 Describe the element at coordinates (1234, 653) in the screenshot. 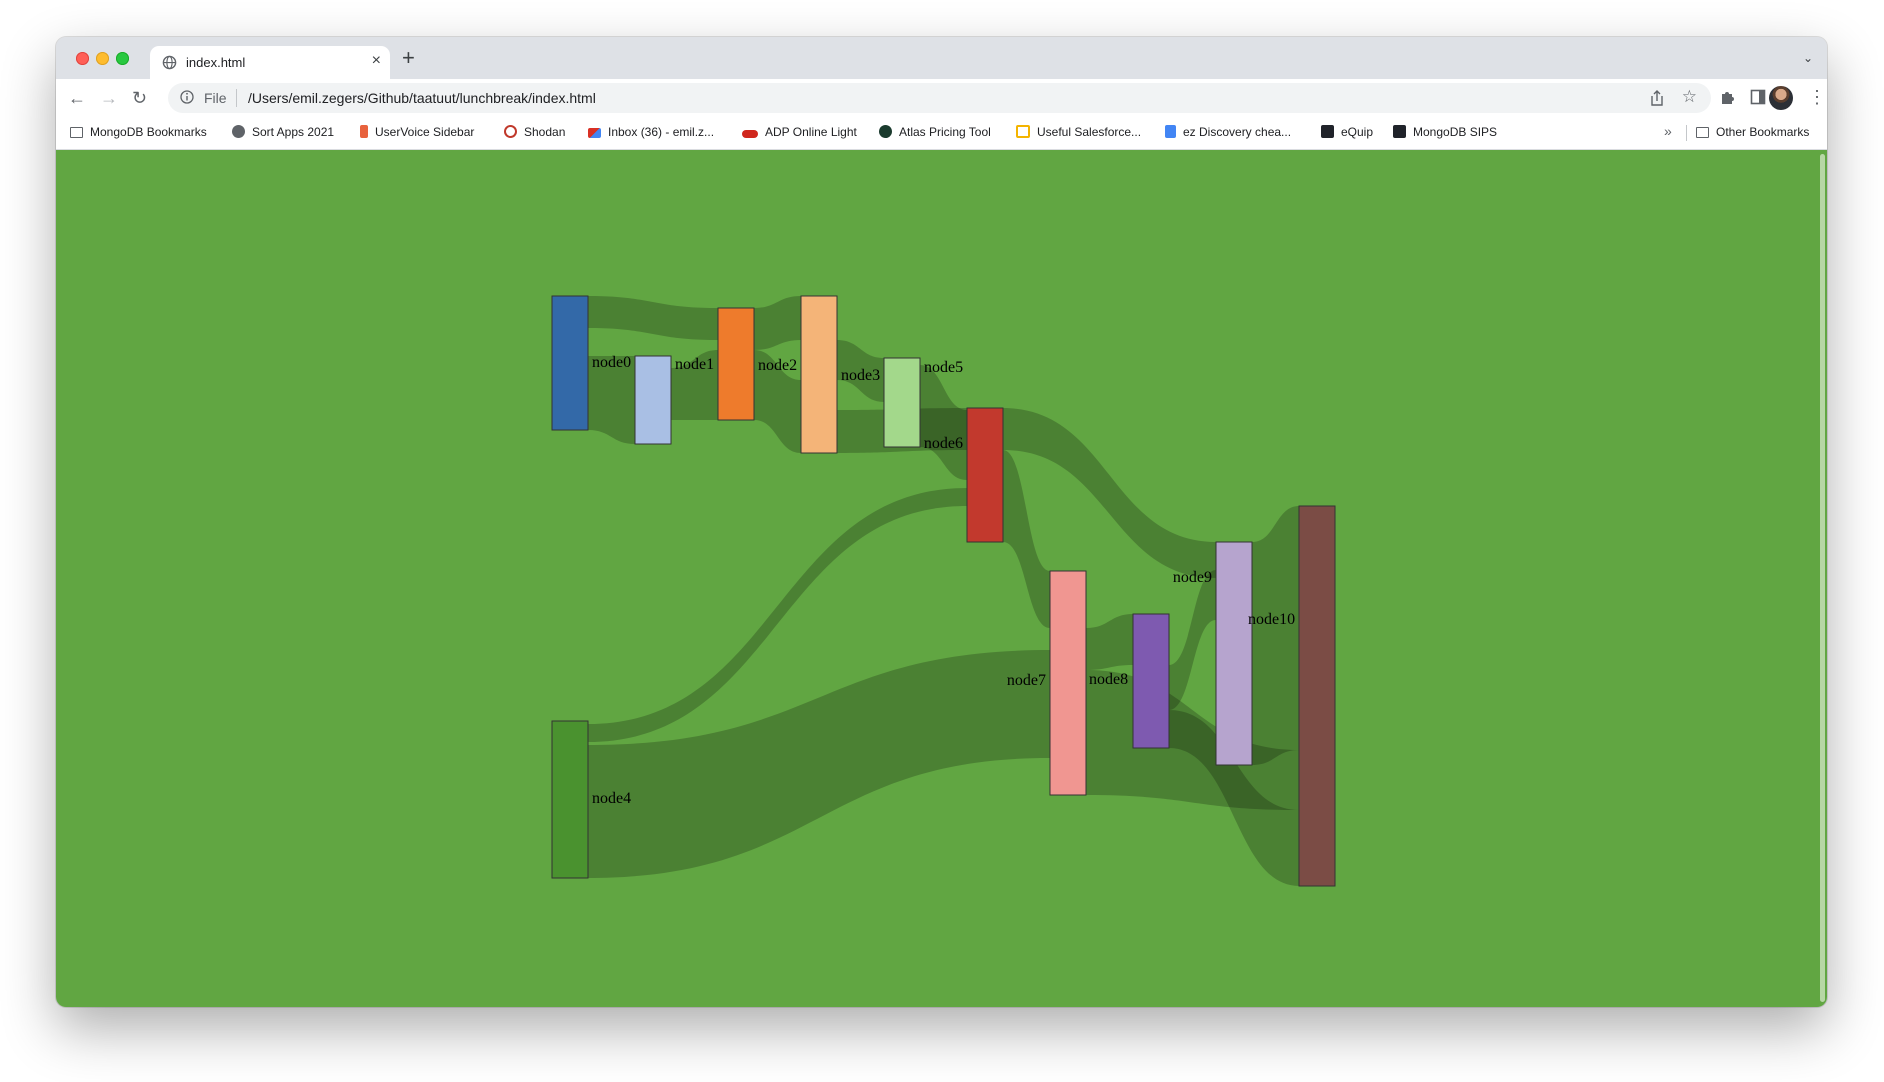

I see `sankey-node-node9` at that location.